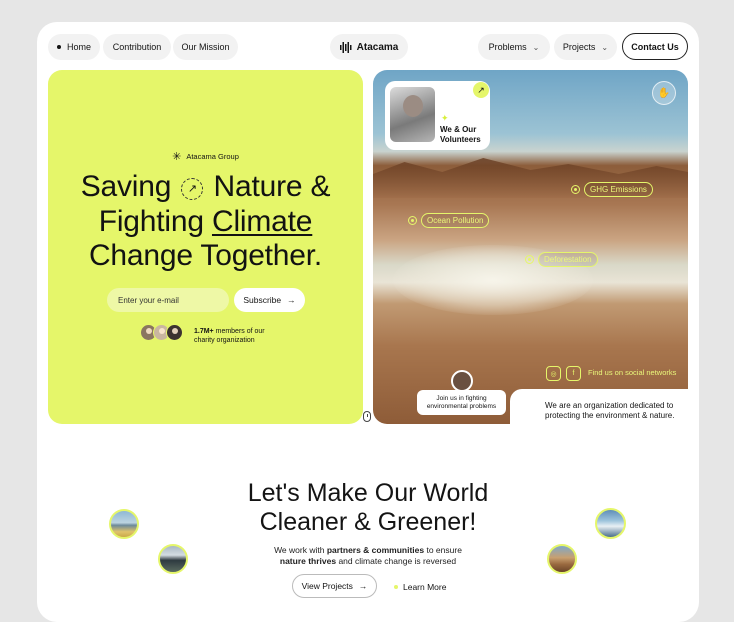  What do you see at coordinates (458, 129) in the screenshot?
I see `volunteers-line-1: We & Our` at bounding box center [458, 129].